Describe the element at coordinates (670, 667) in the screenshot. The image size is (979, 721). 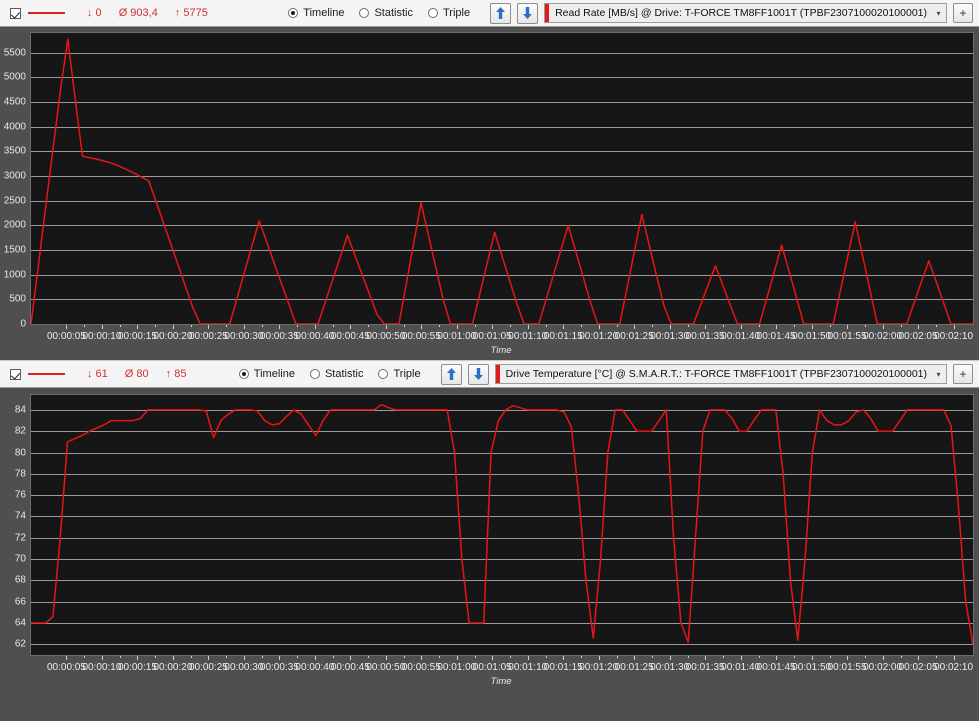
I see `x-axis-tick-label: 00:01:30` at that location.